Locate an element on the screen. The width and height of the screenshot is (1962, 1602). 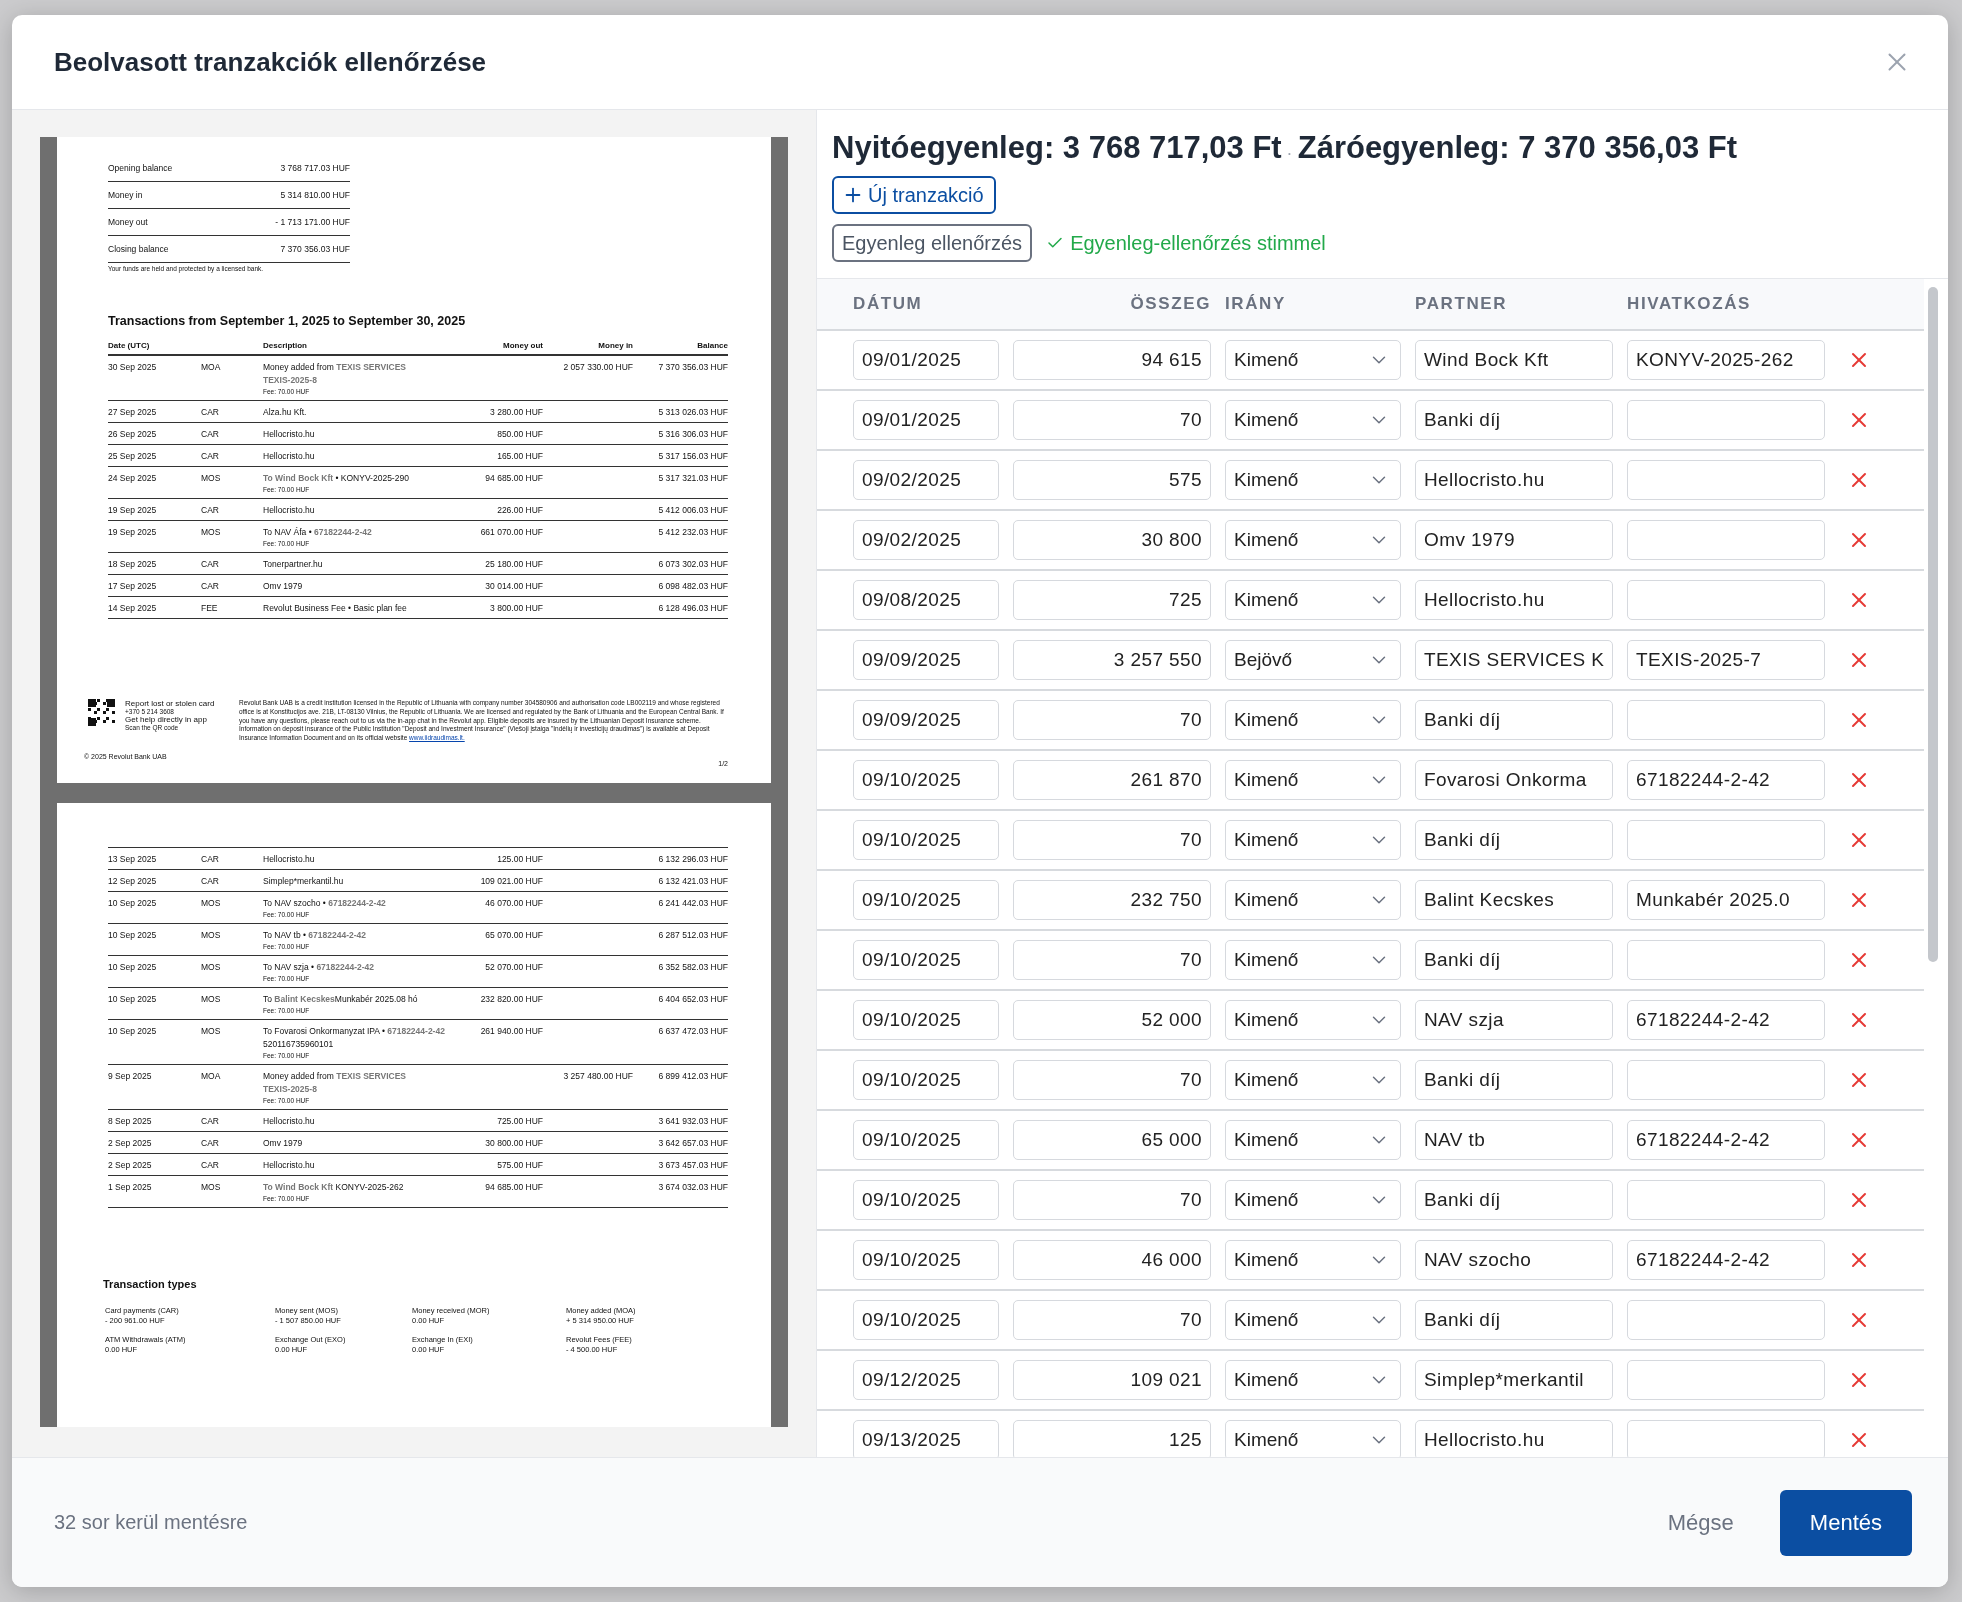
reference-field: KONYV-2025-262 is located at coordinates (1726, 360).